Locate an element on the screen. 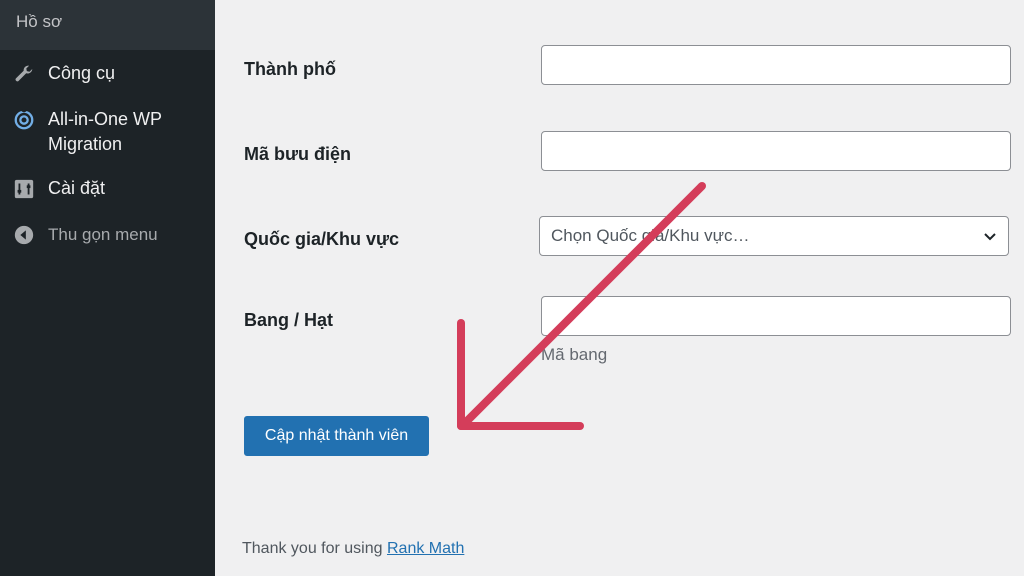  sidebar-item-label: All-in-One WP Migration is located at coordinates (105, 131).